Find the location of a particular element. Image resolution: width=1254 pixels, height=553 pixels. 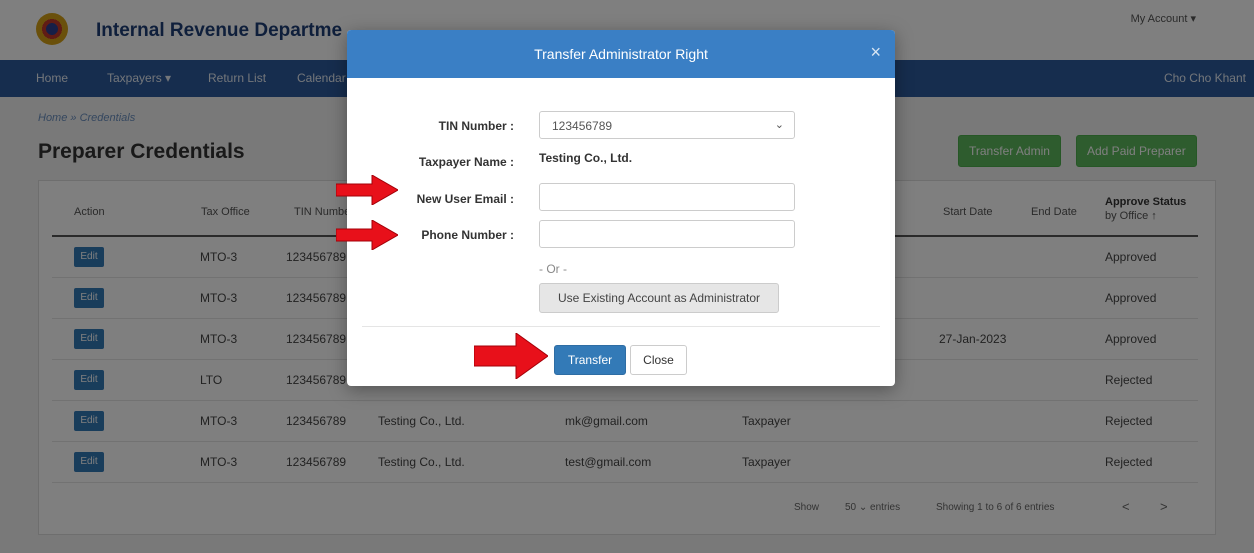

modal-title: Transfer Administrator Right is located at coordinates (621, 54).